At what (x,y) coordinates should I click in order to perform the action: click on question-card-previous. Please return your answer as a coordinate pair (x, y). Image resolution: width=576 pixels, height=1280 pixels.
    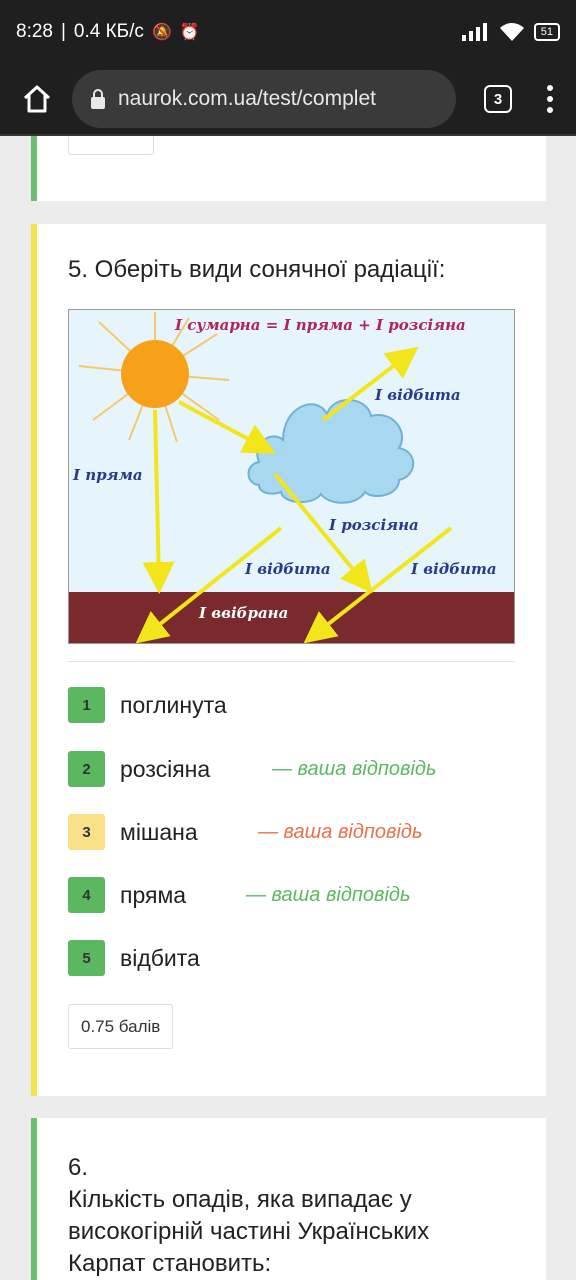
    Looking at the image, I should click on (288, 168).